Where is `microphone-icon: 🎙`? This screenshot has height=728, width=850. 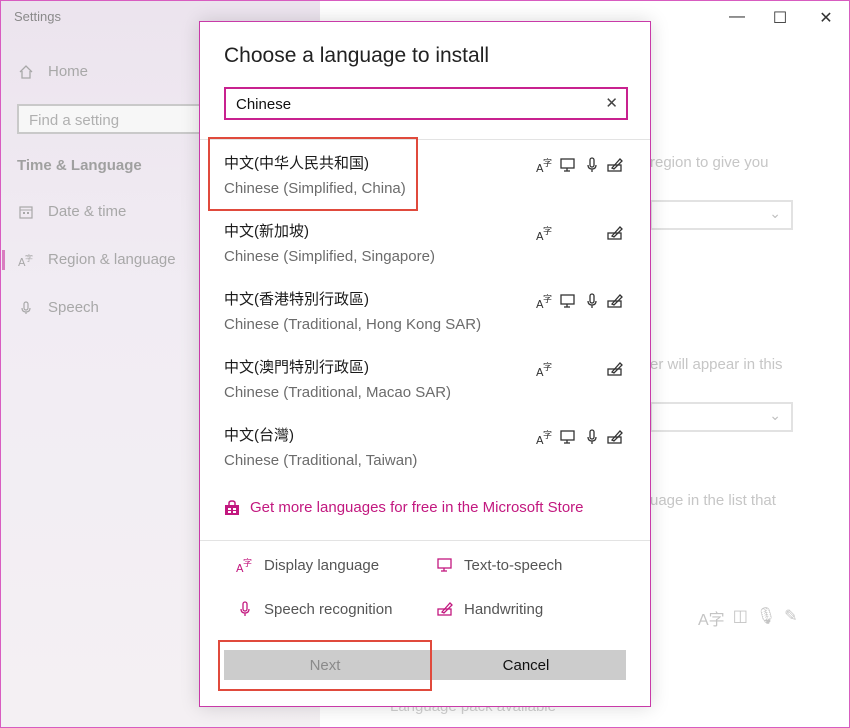
microphone-icon: 🎙 is located at coordinates (766, 616).